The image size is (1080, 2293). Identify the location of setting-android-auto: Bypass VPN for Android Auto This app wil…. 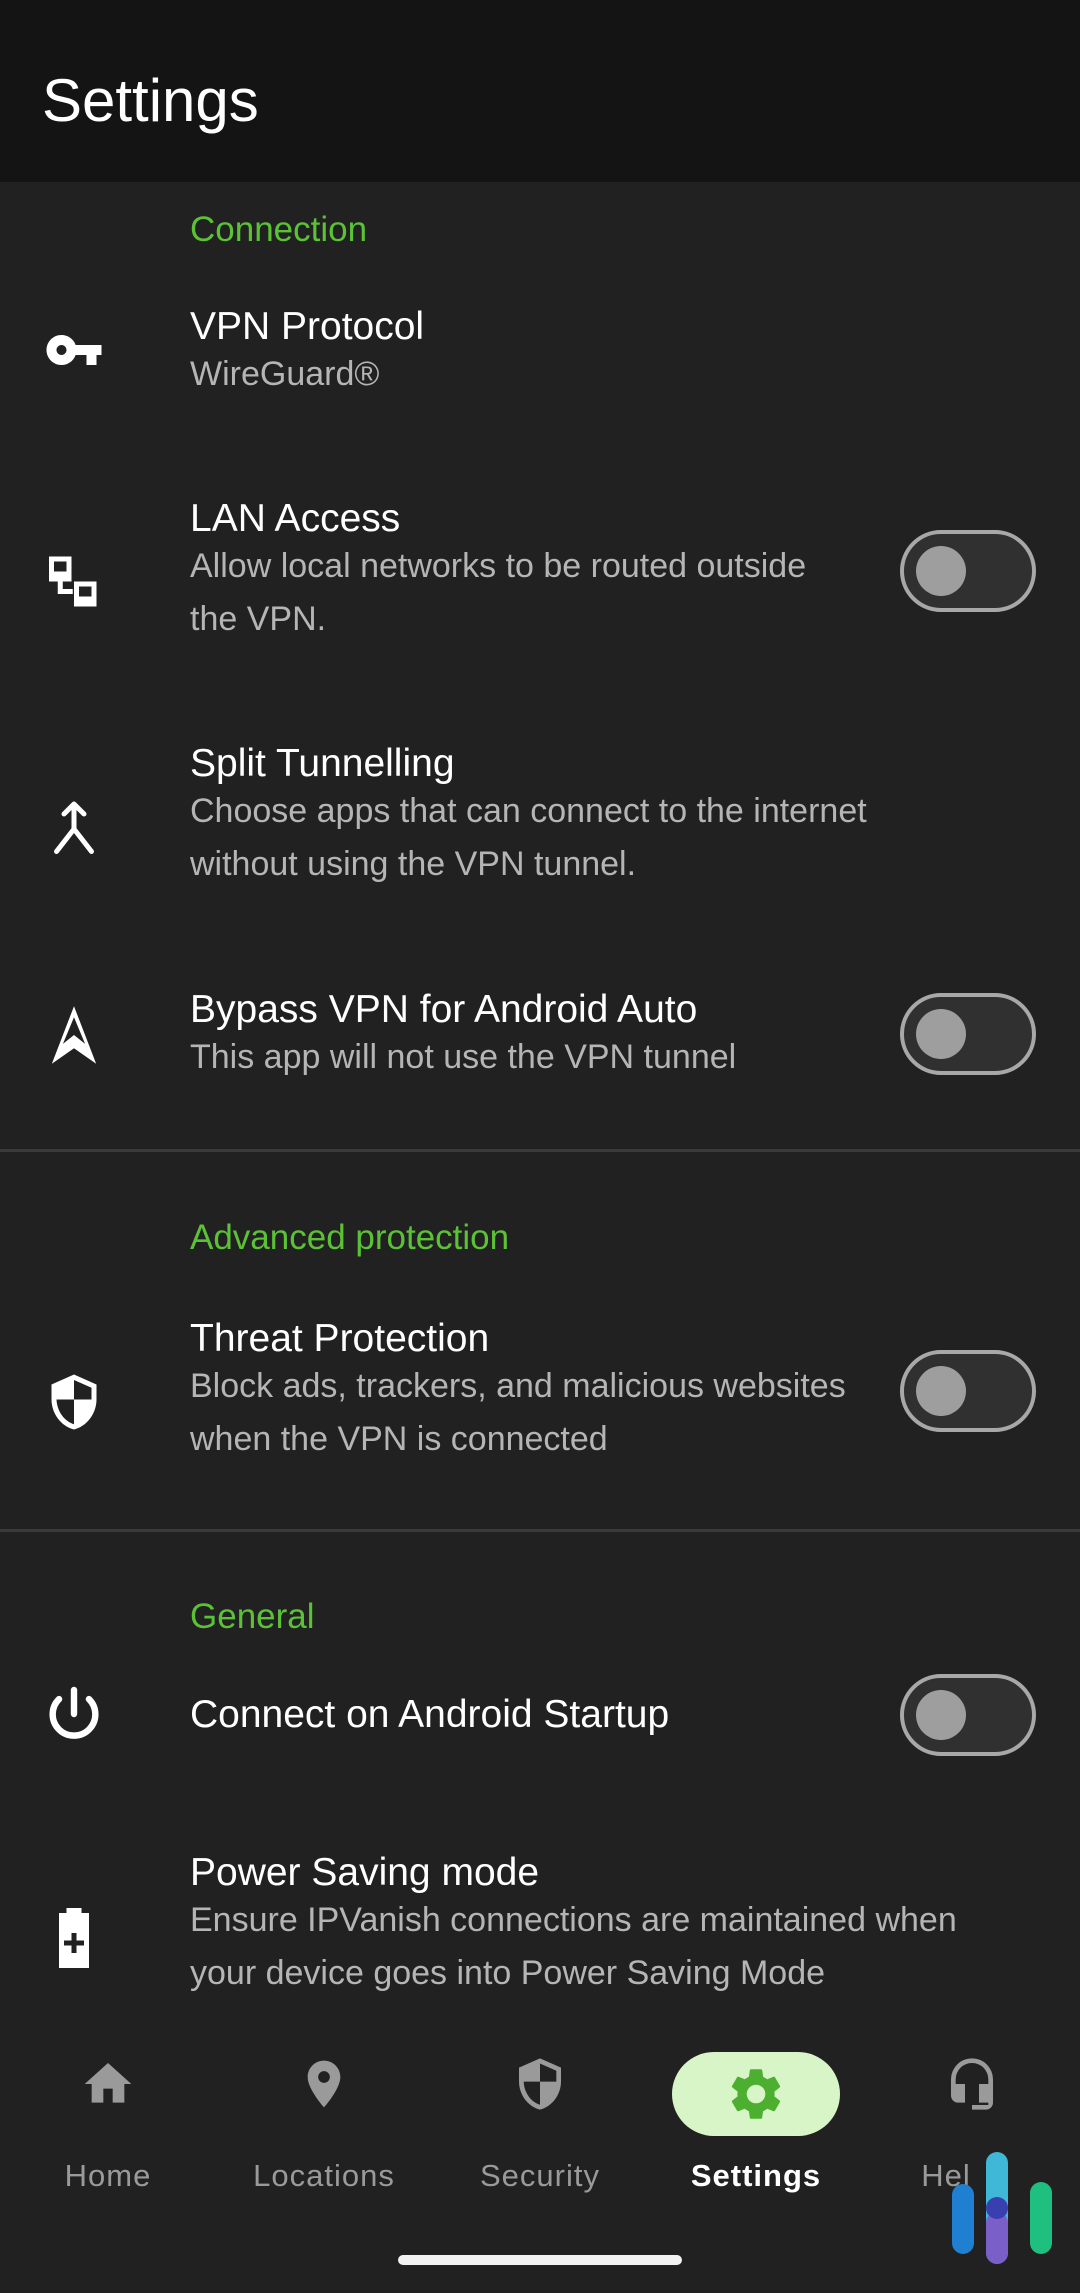
(540, 1050).